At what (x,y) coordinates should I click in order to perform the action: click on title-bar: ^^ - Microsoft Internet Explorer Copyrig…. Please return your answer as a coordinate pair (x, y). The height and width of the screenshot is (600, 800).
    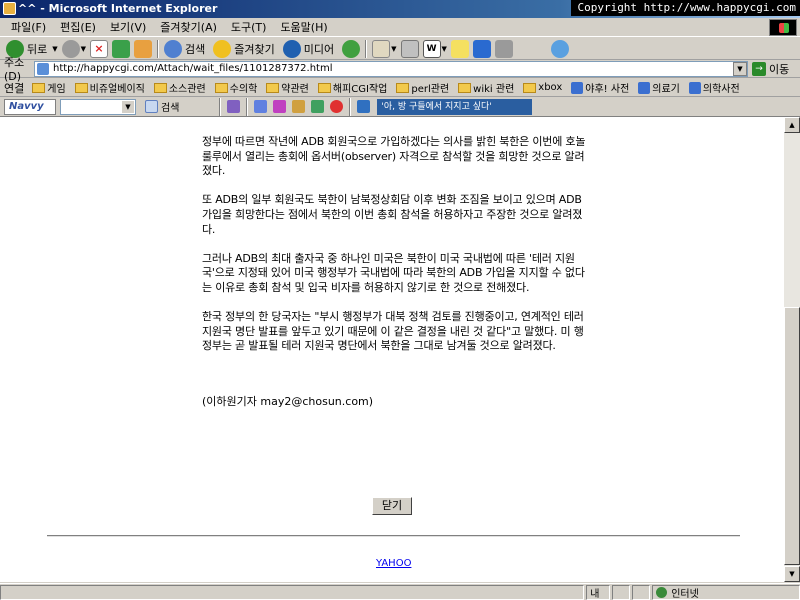
    Looking at the image, I should click on (400, 9).